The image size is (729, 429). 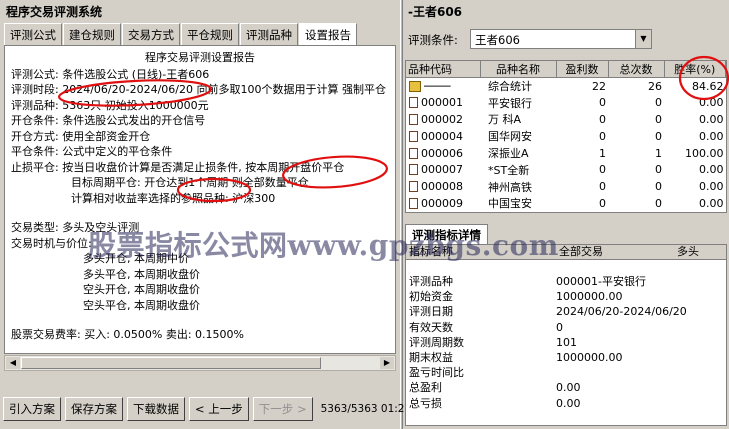 I want to click on table-row: 000004 国华网安 0 0 0.00, so click(x=566, y=136).